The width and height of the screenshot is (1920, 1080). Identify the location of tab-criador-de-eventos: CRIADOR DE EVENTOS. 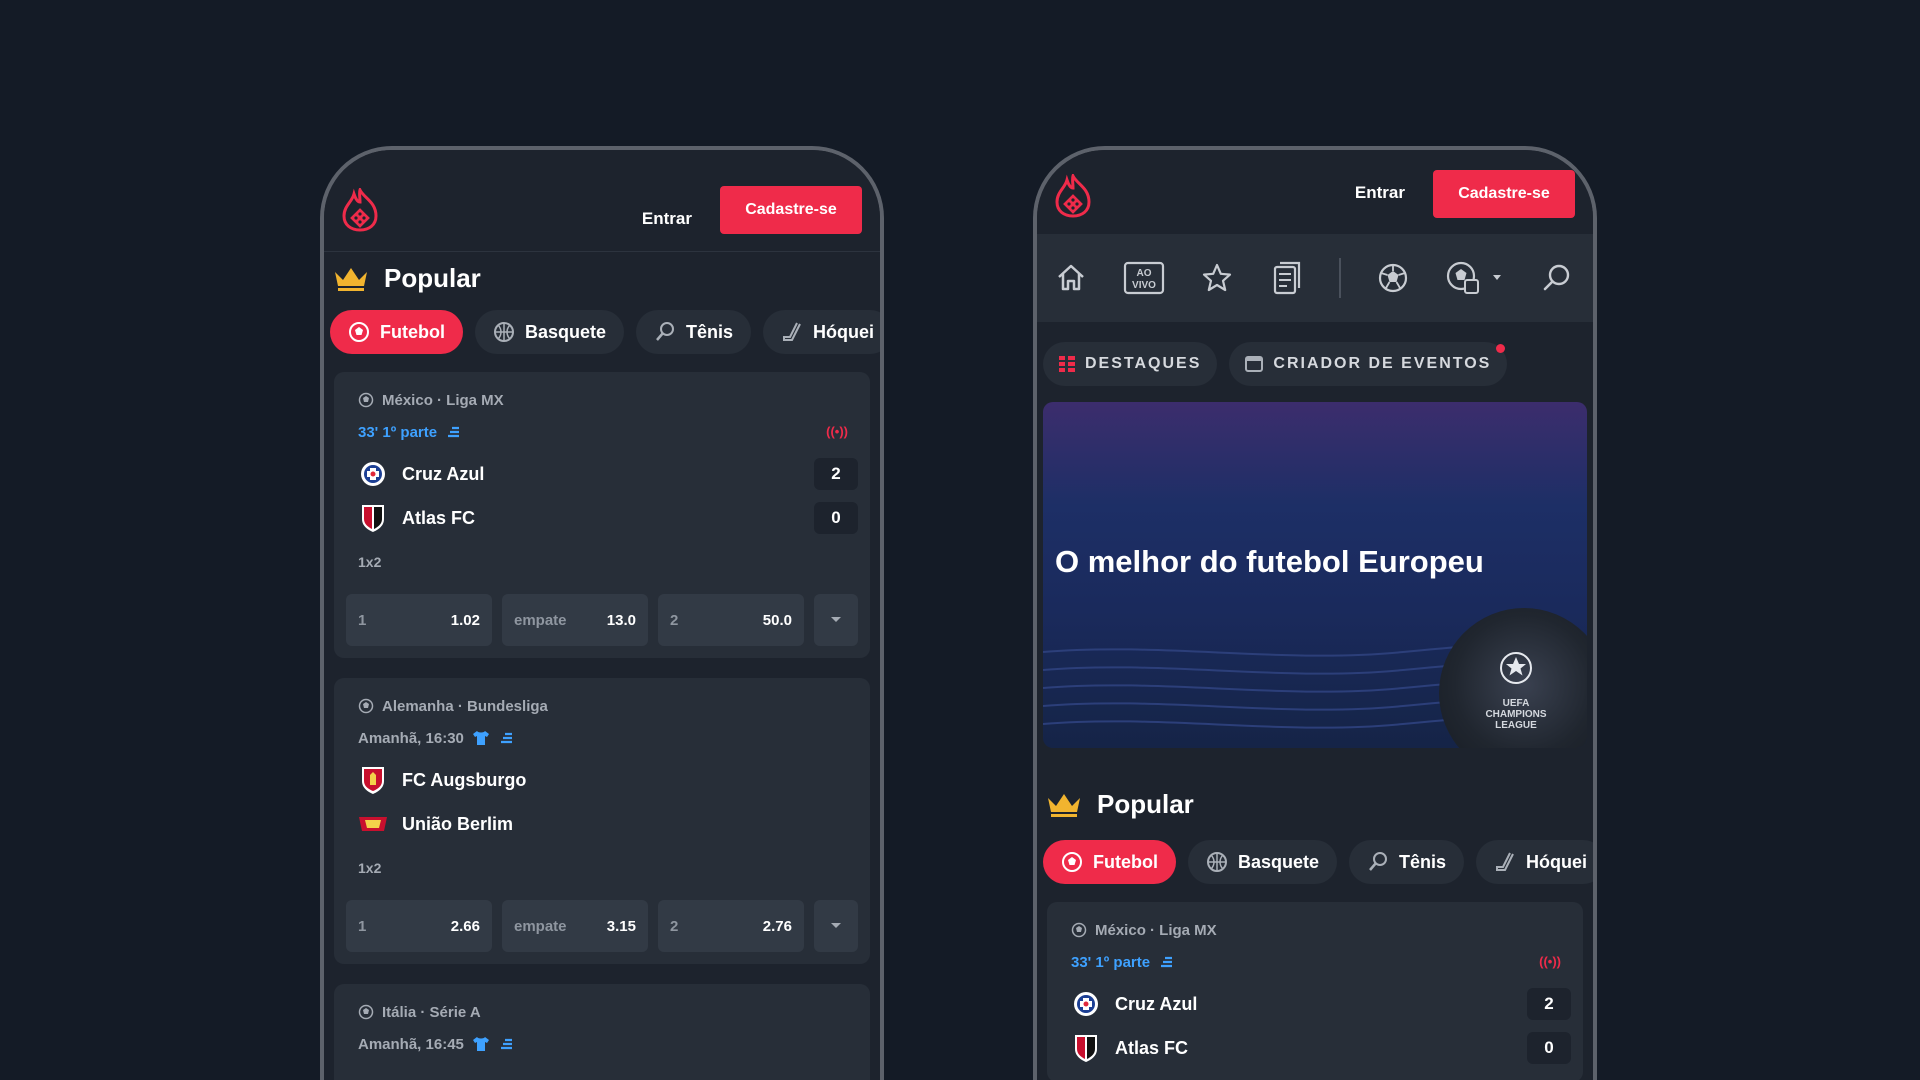
(1368, 364).